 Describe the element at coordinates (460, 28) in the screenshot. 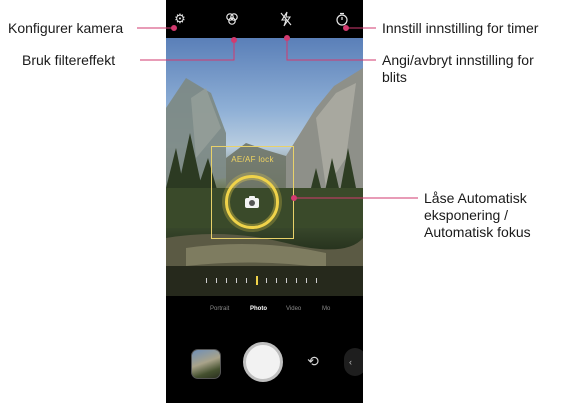

I see `callout-timer-setting: Innstill innstilling for timer` at that location.